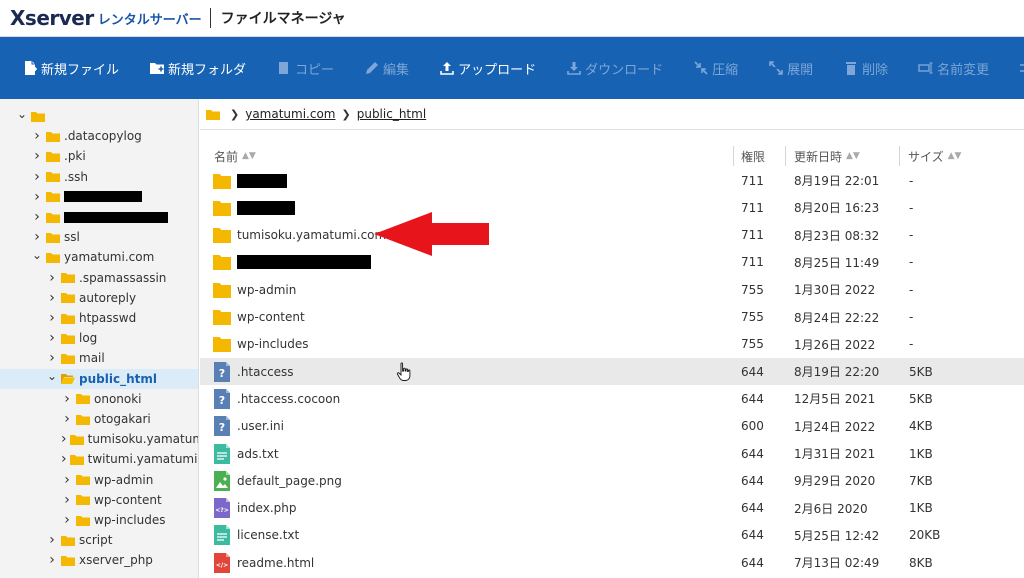 This screenshot has height=578, width=1024. Describe the element at coordinates (612, 289) in the screenshot. I see `file-row: wp-admin 755 1月30日 2022 -` at that location.